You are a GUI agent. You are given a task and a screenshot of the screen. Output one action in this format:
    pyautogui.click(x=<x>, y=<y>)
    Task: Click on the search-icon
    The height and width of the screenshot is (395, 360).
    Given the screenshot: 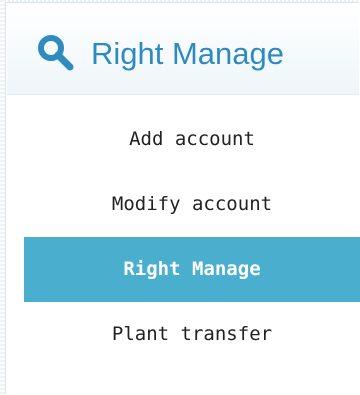 What is the action you would take?
    pyautogui.click(x=56, y=53)
    